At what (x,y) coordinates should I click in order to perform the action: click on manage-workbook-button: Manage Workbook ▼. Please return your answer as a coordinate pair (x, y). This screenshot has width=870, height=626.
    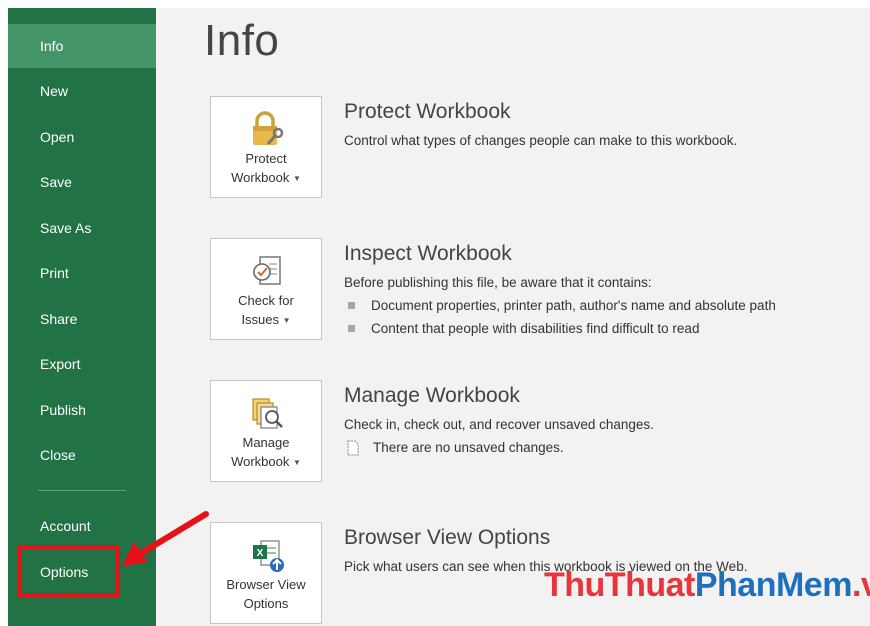
    Looking at the image, I should click on (266, 431).